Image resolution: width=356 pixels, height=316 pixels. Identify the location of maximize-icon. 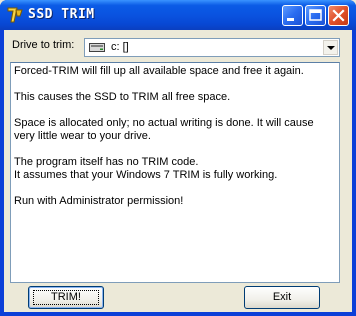
(315, 15).